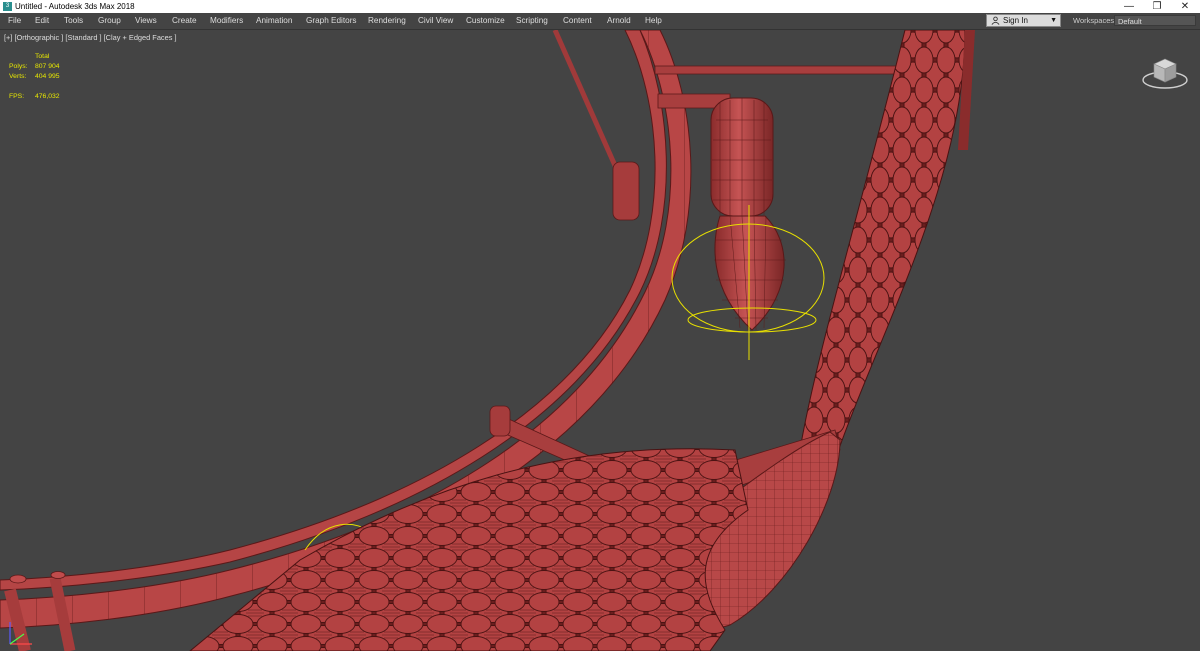 Image resolution: width=1200 pixels, height=651 pixels. I want to click on sign-in-dropdown: Sign In ▼, so click(1023, 20).